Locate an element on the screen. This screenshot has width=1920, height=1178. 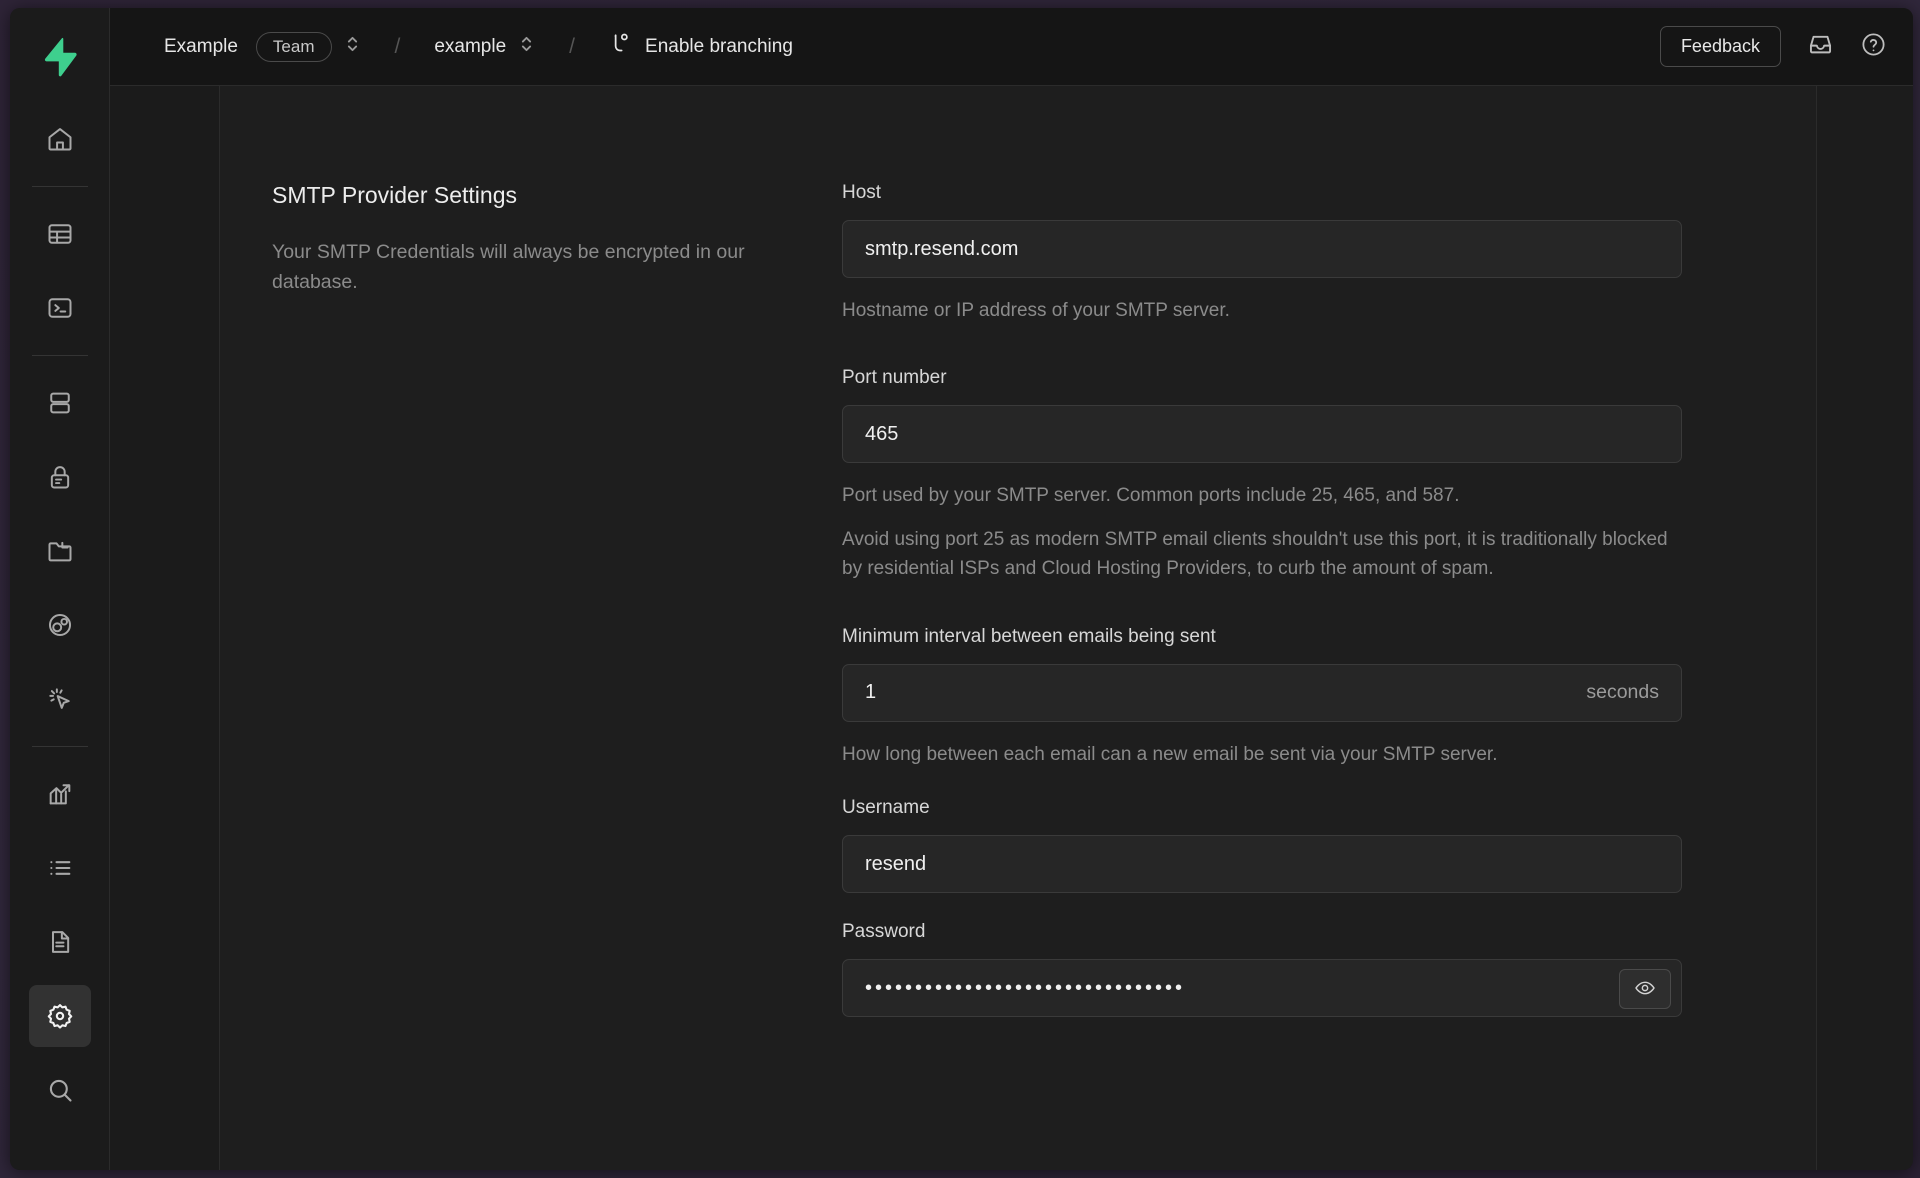
host-label: Host is located at coordinates (862, 192).